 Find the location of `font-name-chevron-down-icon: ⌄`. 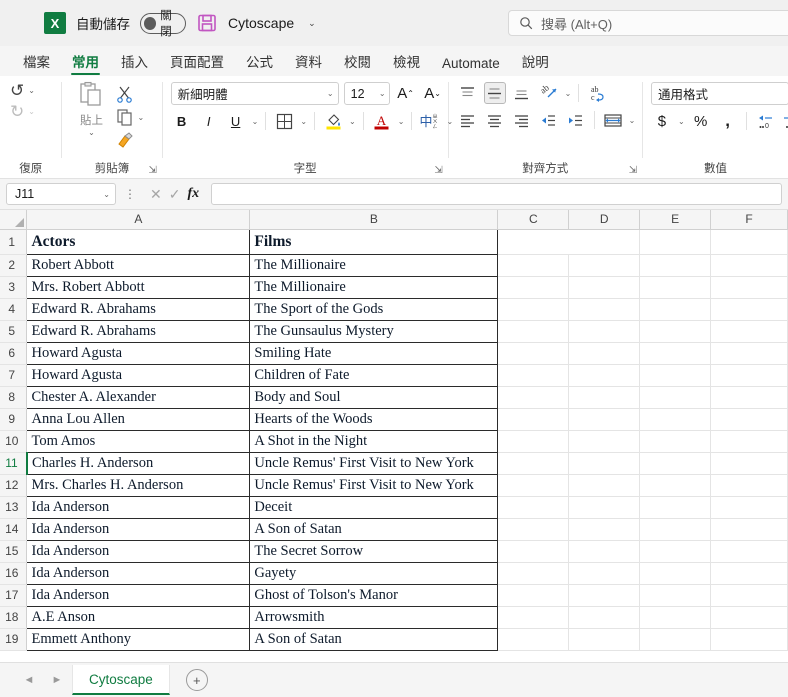

font-name-chevron-down-icon: ⌄ is located at coordinates (330, 93).